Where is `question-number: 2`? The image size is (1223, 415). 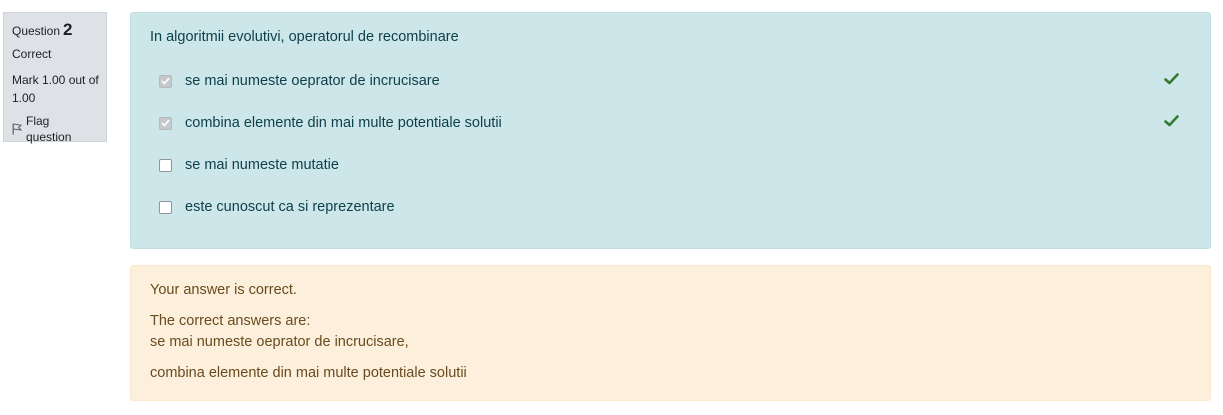
question-number: 2 is located at coordinates (68, 29).